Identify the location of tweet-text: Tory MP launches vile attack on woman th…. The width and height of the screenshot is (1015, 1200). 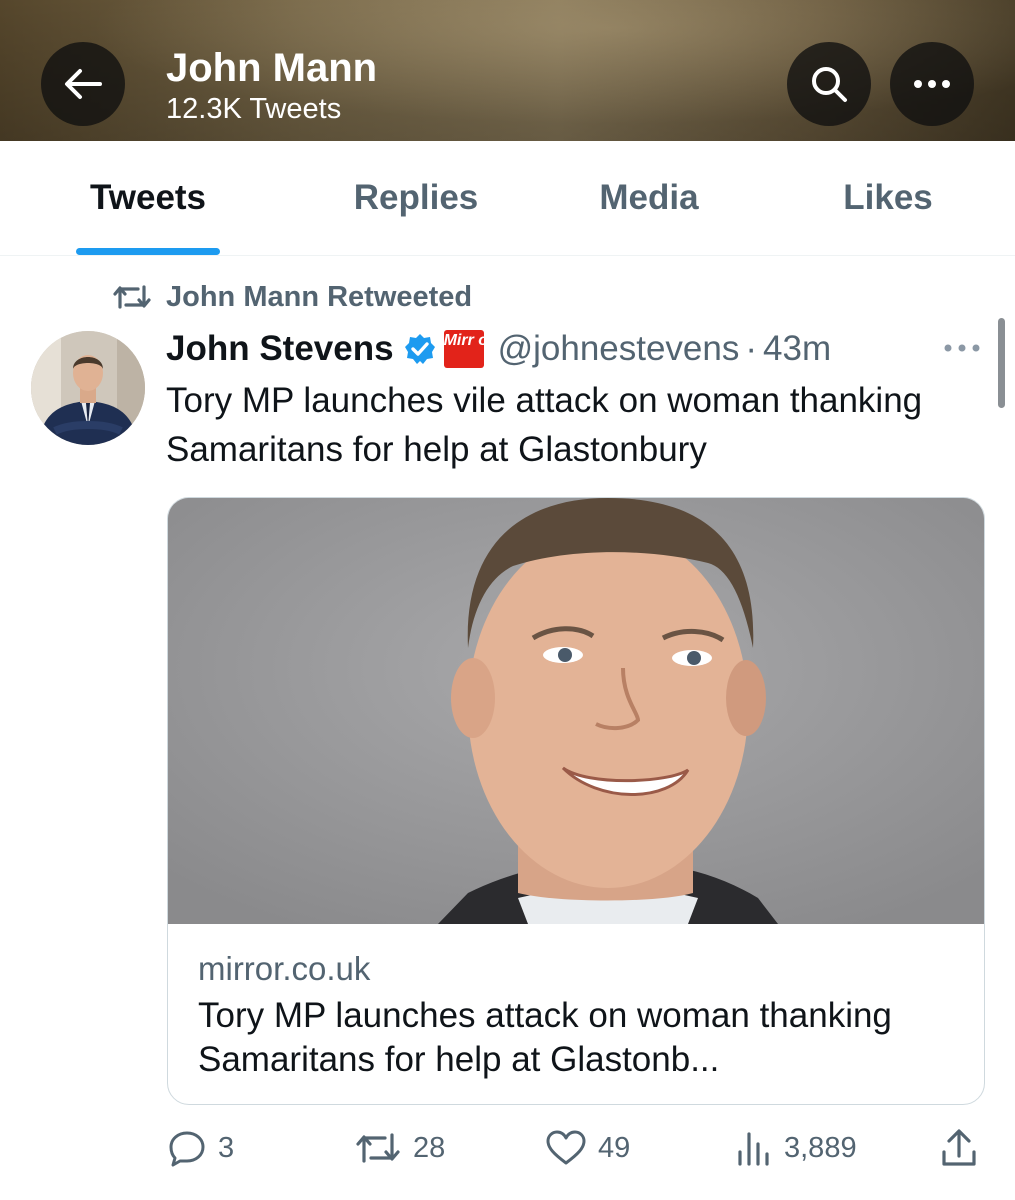
(544, 425).